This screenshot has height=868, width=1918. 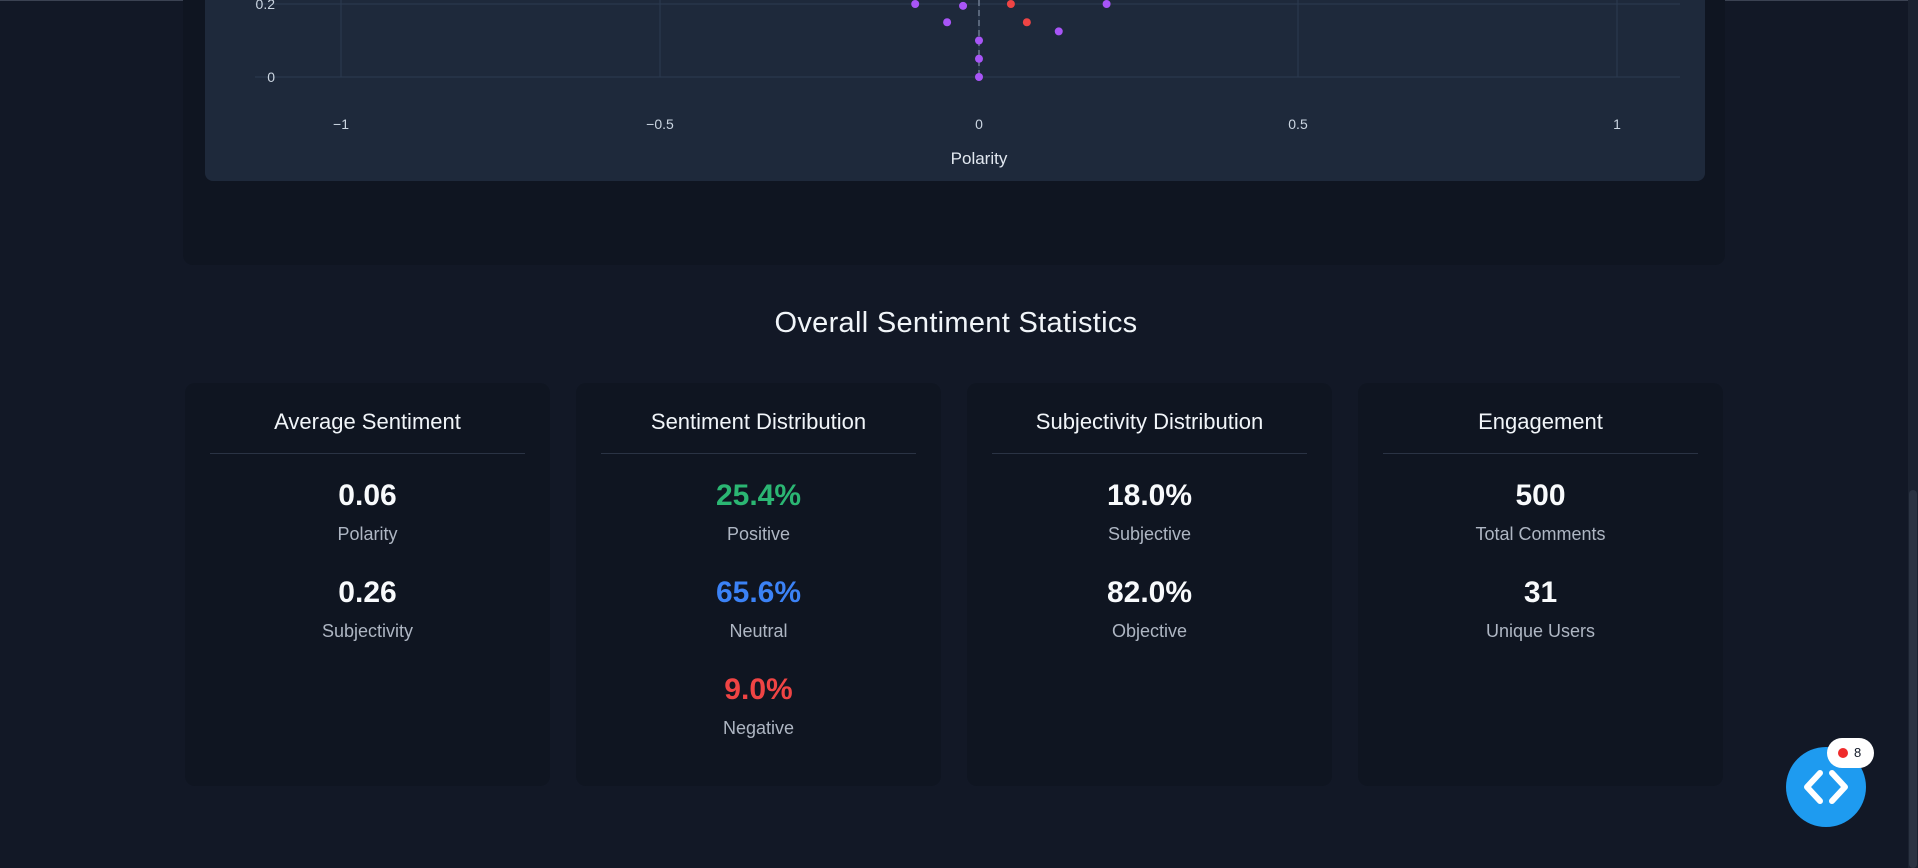 I want to click on stat-value: 500, so click(x=1540, y=495).